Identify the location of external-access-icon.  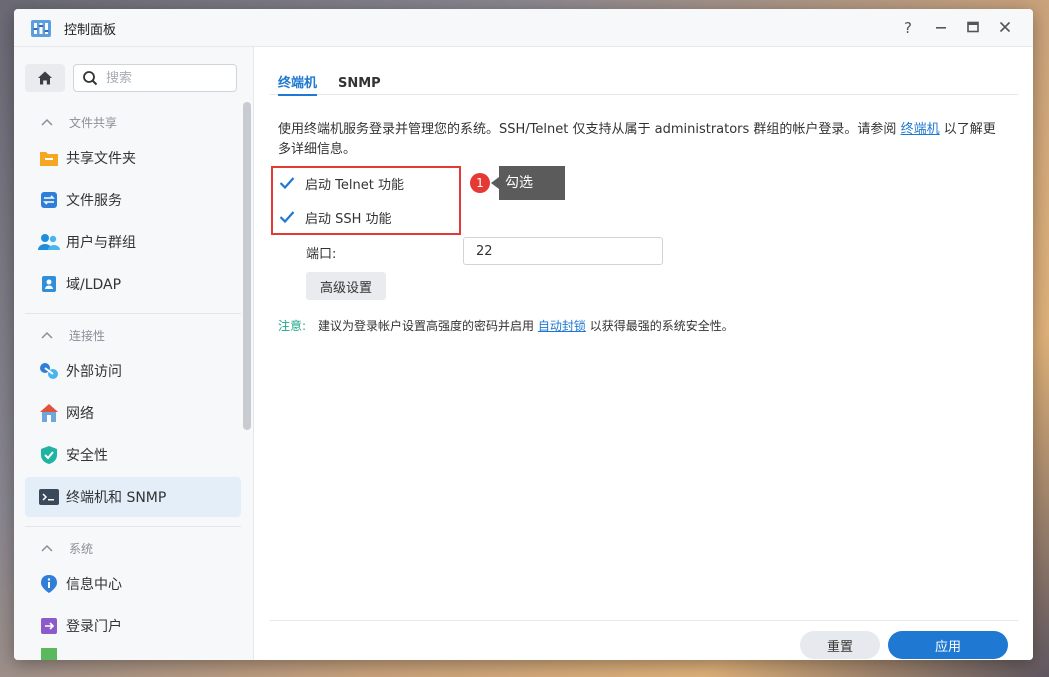
(49, 371).